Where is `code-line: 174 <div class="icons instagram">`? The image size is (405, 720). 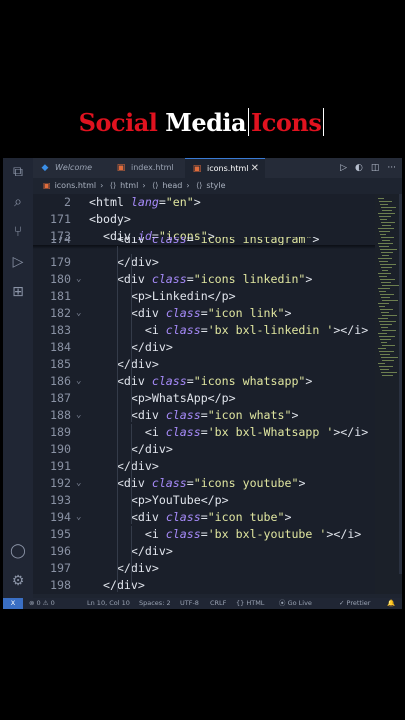
code-line: 174 <div class="icons instagram"> is located at coordinates (204, 241).